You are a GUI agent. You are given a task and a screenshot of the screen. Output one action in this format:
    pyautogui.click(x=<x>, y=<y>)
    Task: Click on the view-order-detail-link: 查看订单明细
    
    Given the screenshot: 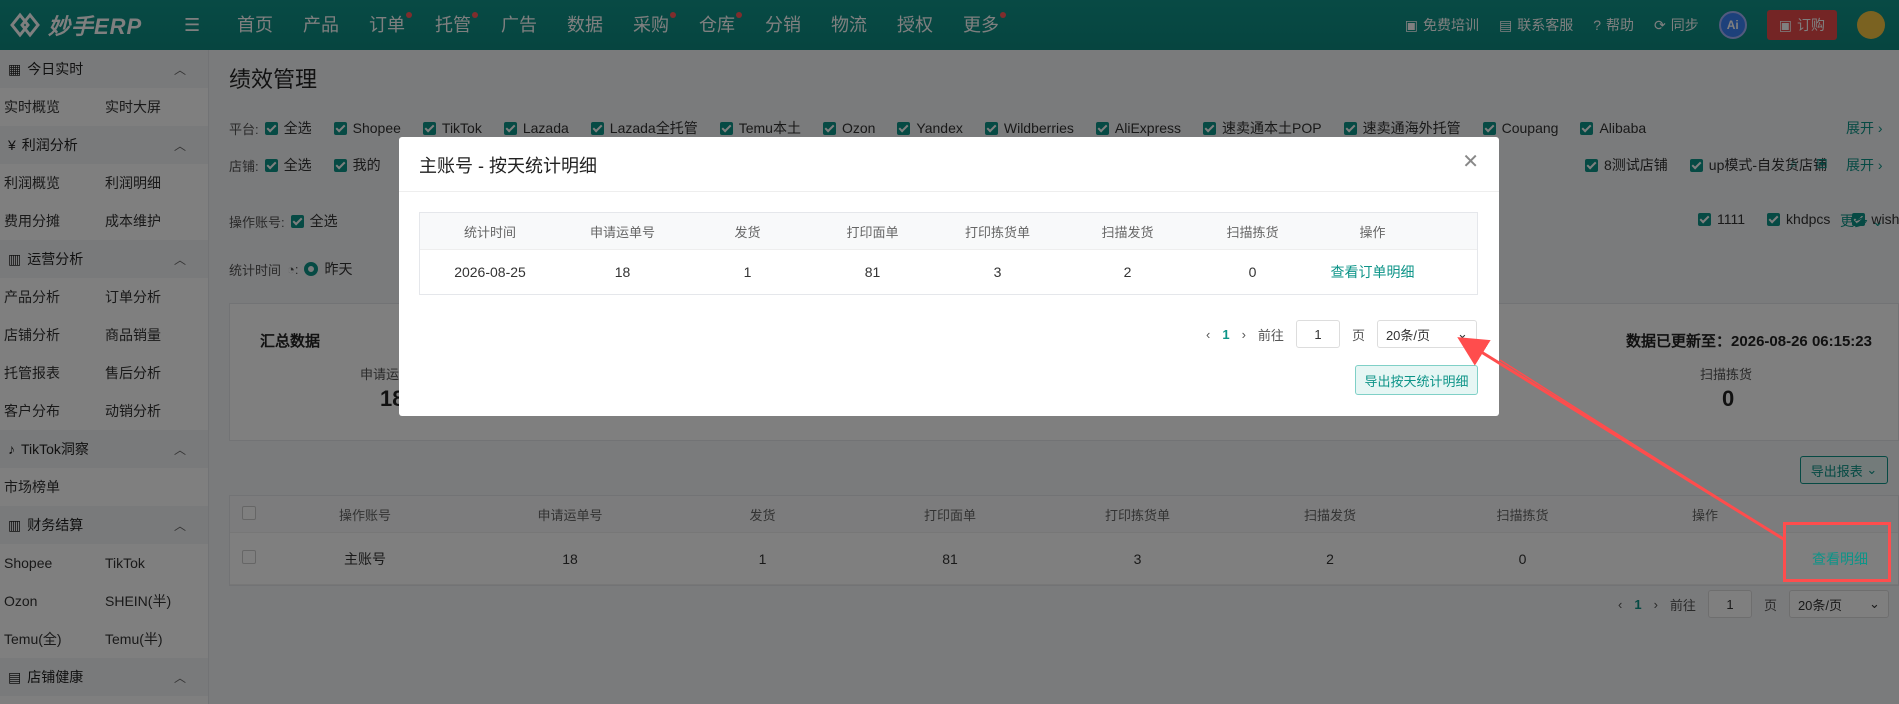 What is the action you would take?
    pyautogui.click(x=1372, y=272)
    